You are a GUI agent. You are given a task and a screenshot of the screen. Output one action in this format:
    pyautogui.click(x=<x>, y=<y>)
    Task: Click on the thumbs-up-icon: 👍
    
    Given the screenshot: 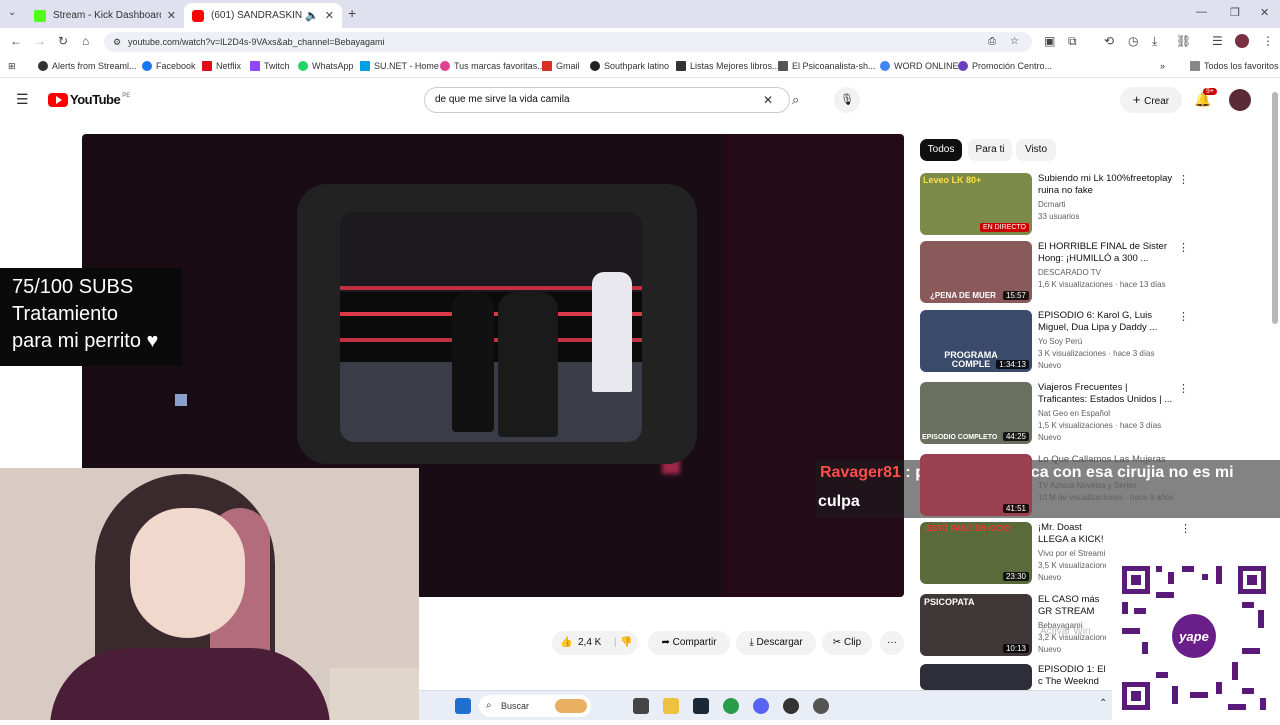 What is the action you would take?
    pyautogui.click(x=566, y=643)
    